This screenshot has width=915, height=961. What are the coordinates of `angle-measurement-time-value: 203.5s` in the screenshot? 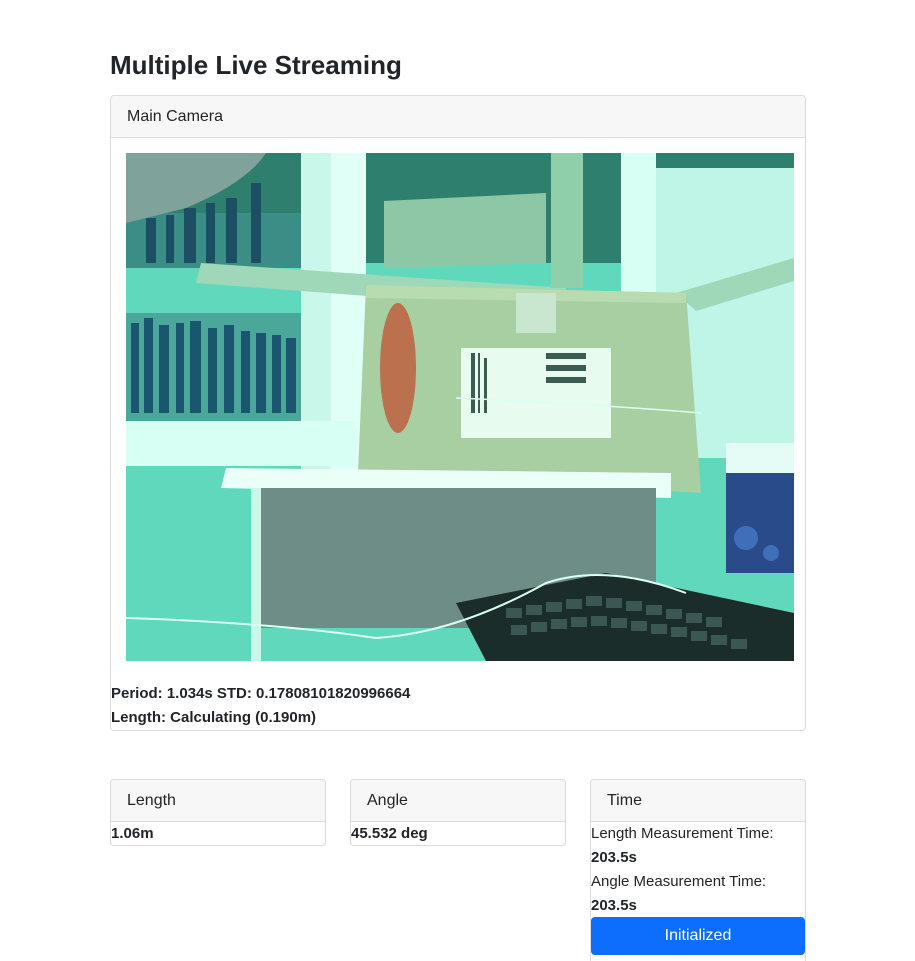 It's located at (614, 905).